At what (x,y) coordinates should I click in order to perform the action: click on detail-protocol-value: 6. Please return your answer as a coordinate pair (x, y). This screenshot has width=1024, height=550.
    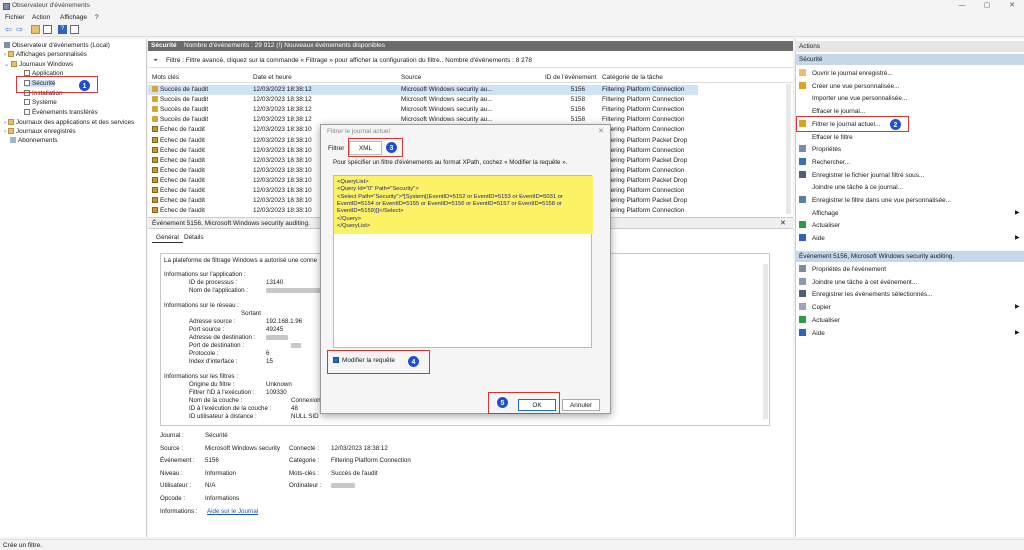
    Looking at the image, I should click on (268, 353).